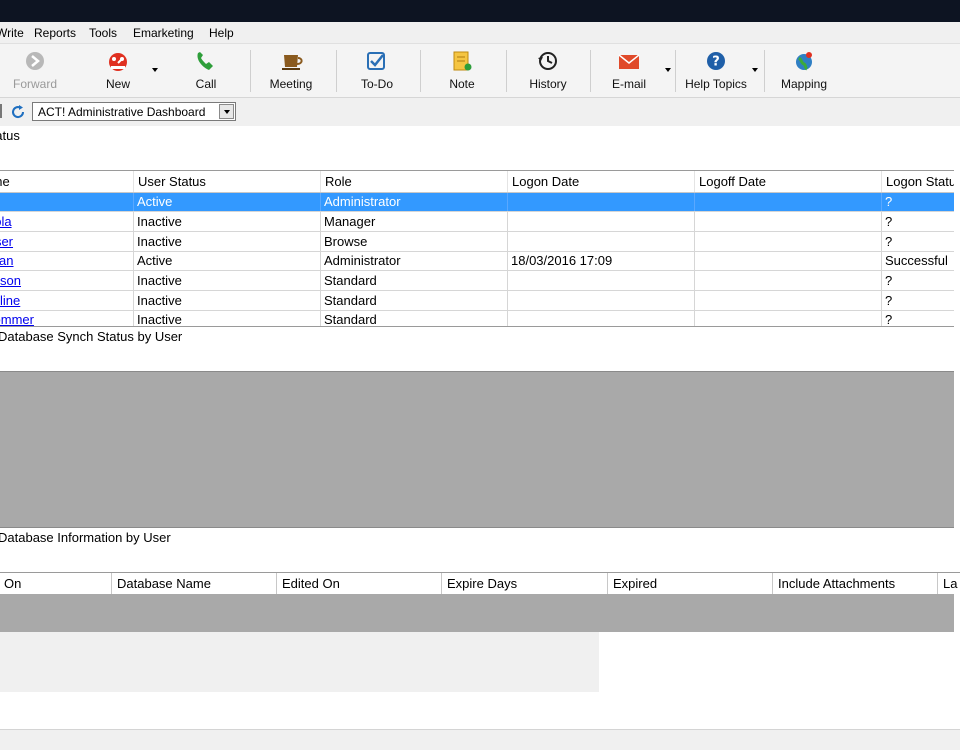 This screenshot has width=960, height=750. Describe the element at coordinates (311, 583) in the screenshot. I see `column-header-edited-on: Edited On` at that location.